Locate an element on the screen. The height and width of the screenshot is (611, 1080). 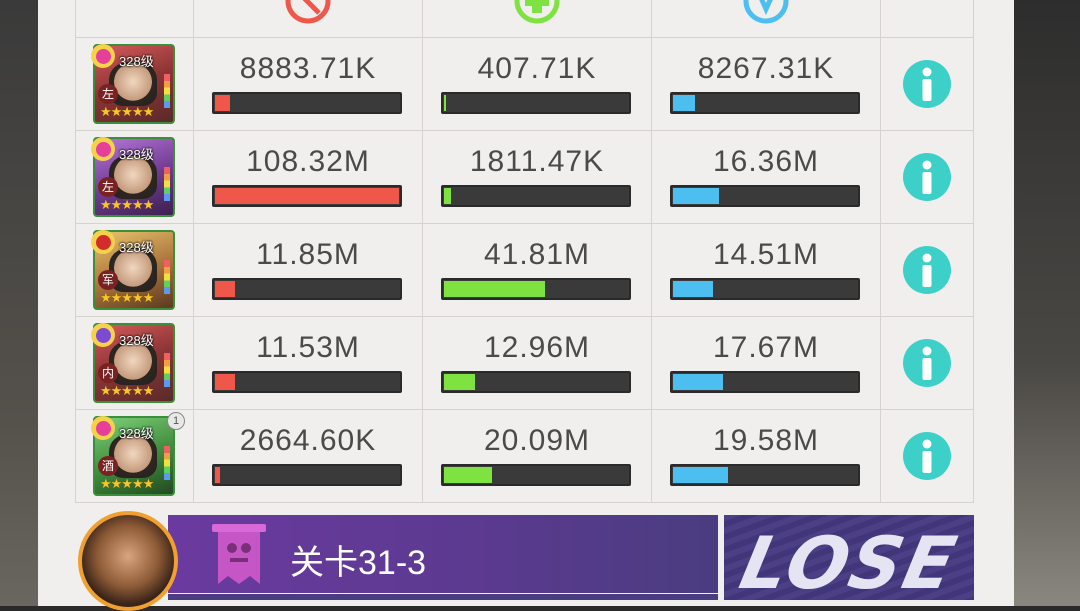
hero-row: 328级 左 ★★★★★ 8883.71K 407.71K 8267.31K is located at coordinates (524, 84).